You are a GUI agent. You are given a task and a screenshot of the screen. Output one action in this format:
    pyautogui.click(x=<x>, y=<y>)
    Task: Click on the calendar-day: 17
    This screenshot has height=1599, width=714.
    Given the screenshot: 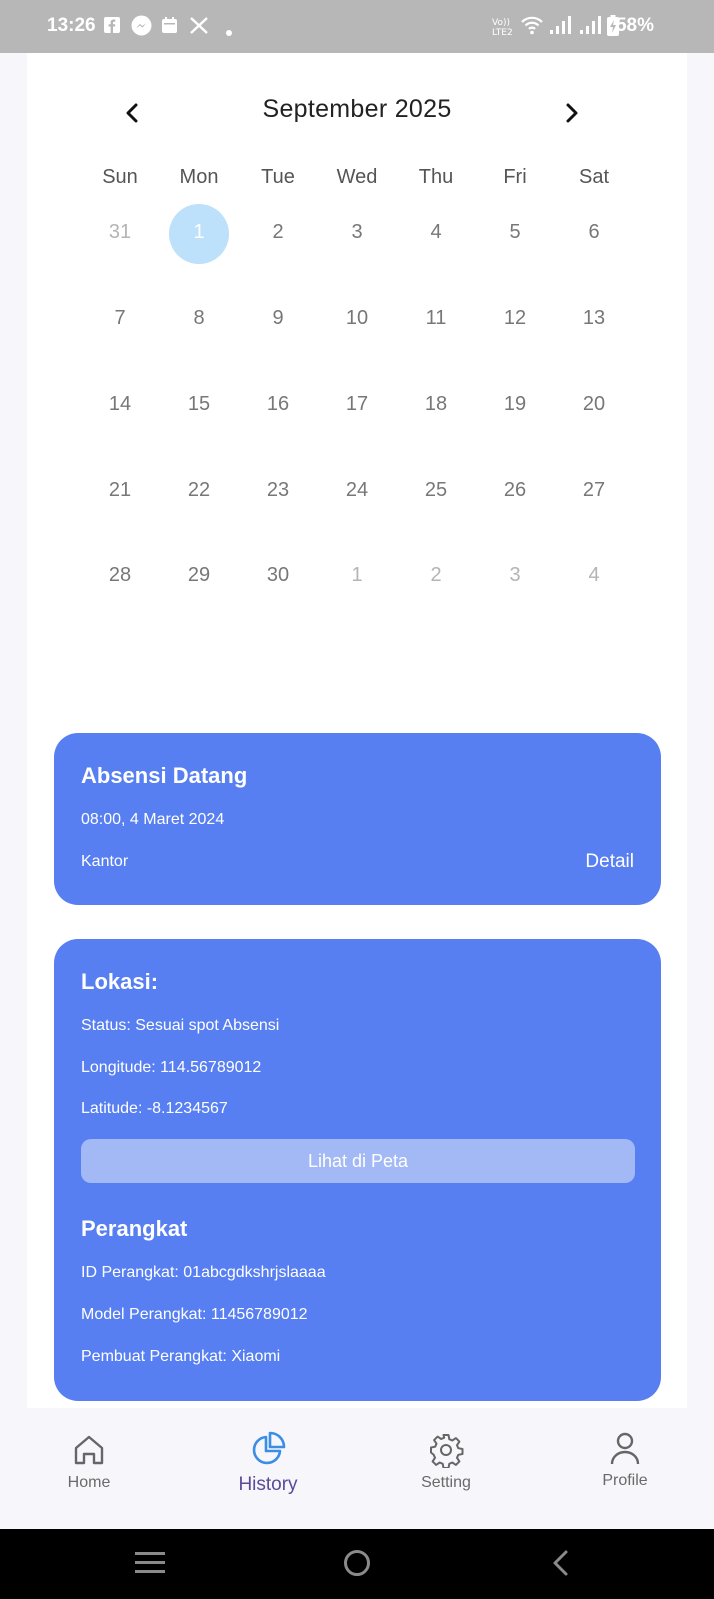 What is the action you would take?
    pyautogui.click(x=357, y=404)
    